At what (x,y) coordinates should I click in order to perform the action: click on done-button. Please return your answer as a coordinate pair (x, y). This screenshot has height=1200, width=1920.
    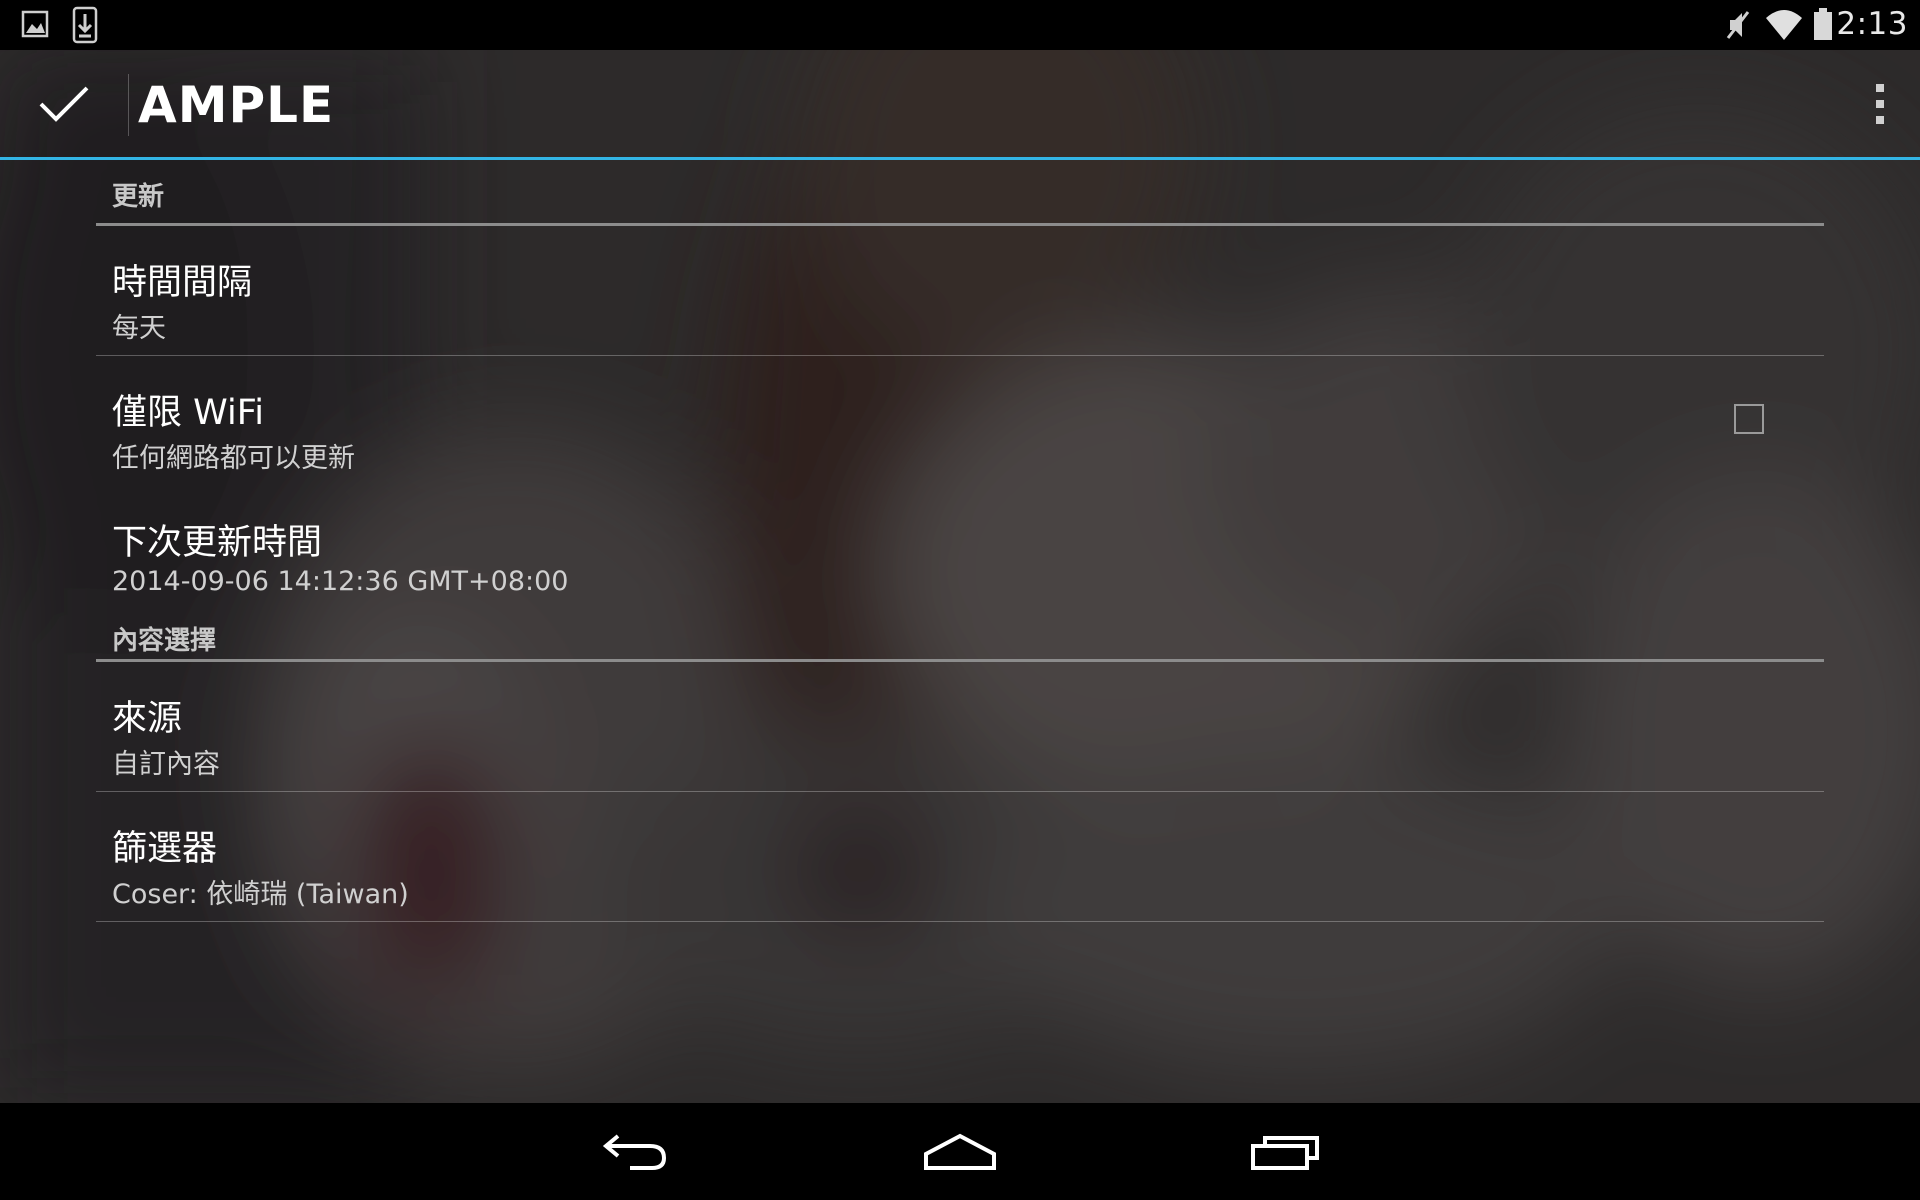
    Looking at the image, I should click on (64, 104).